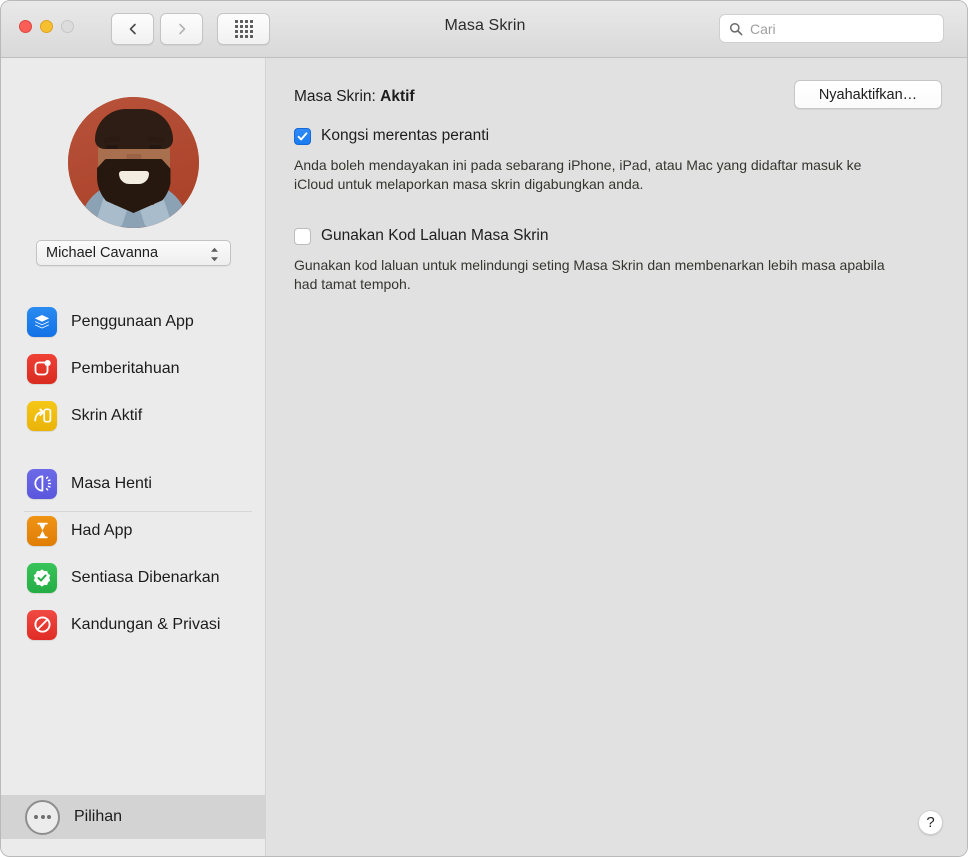 The image size is (968, 857). What do you see at coordinates (112, 147) in the screenshot?
I see `avatar-eye-left` at bounding box center [112, 147].